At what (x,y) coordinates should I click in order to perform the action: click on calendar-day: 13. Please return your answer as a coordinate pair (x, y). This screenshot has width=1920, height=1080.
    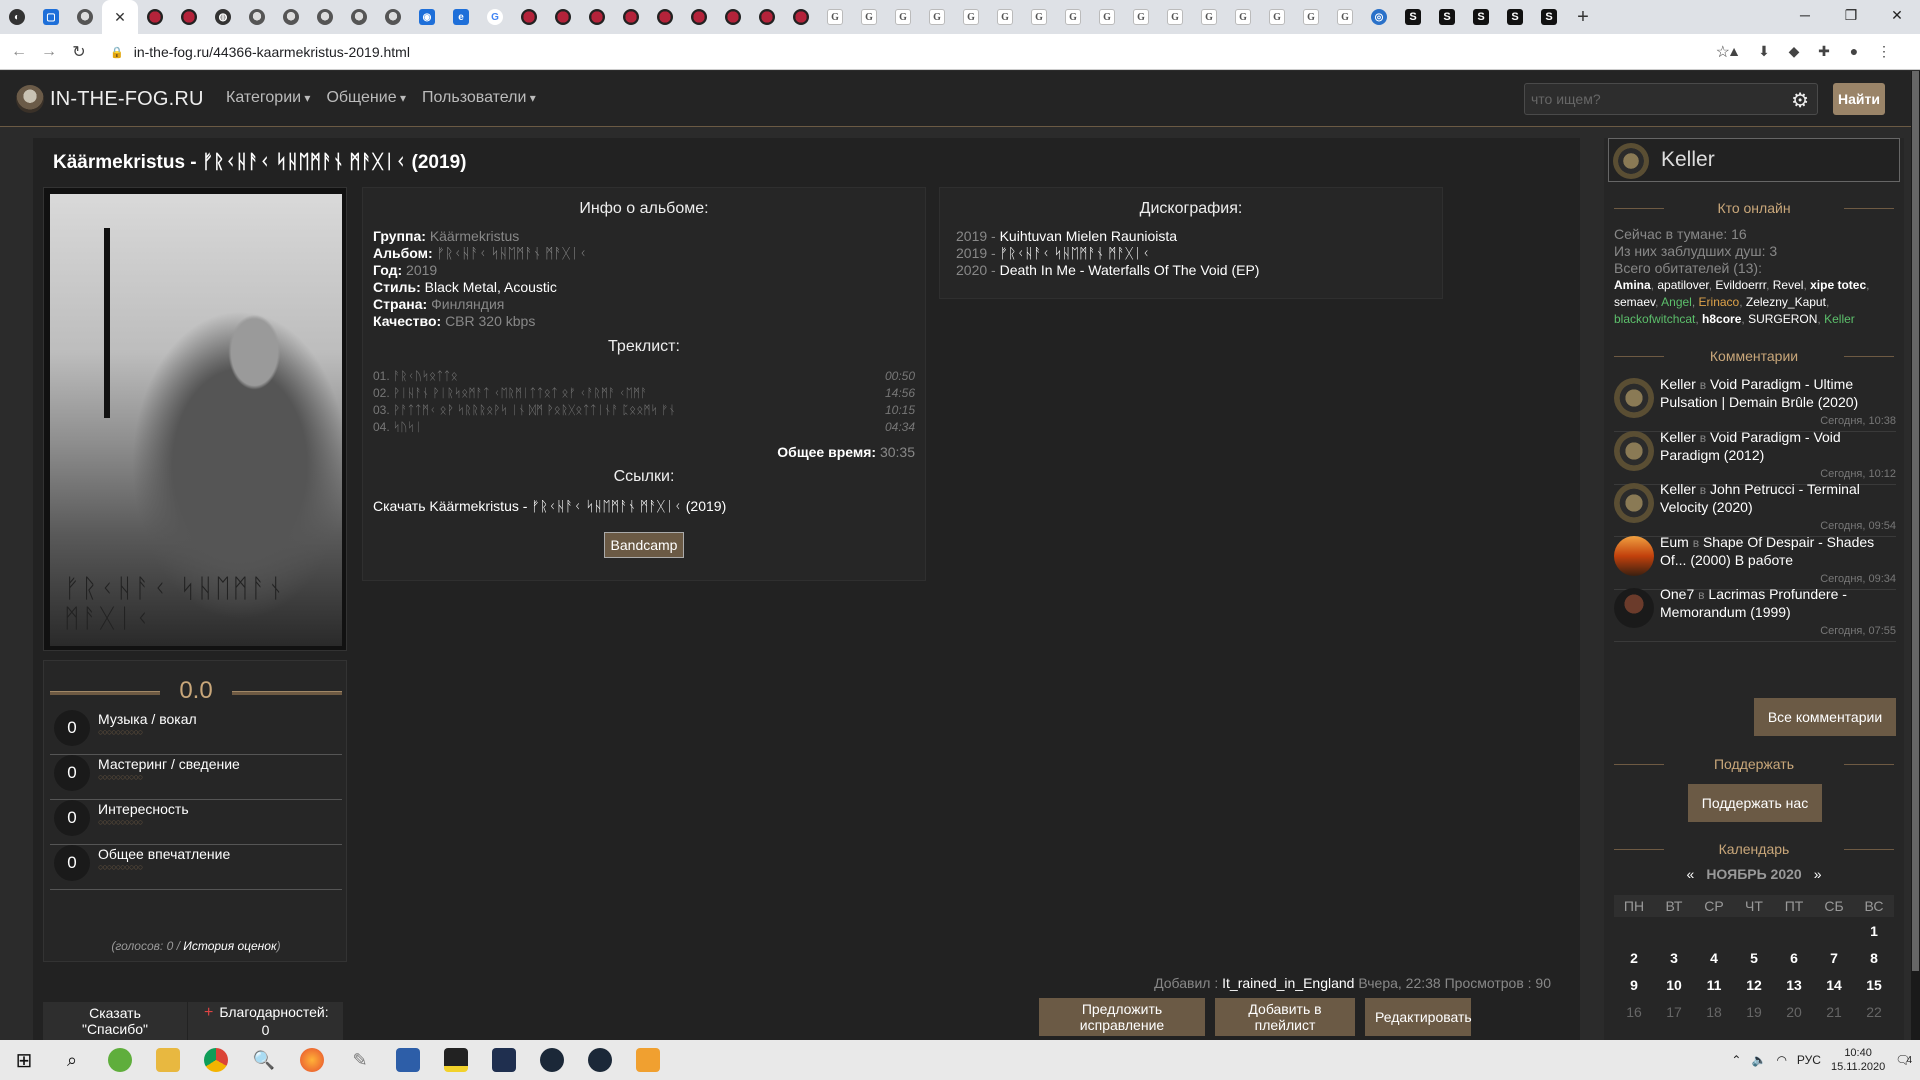
    Looking at the image, I should click on (1794, 985).